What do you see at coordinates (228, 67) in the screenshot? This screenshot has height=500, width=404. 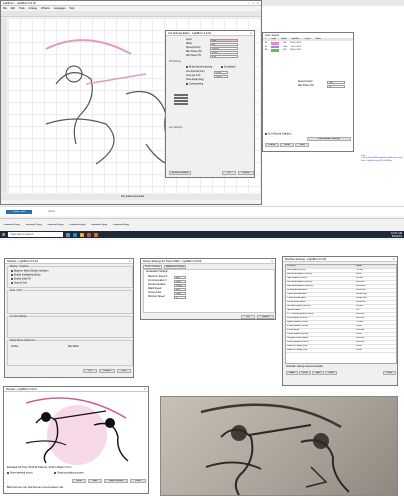 I see `crosshatch-checkbox: Crosshatch` at bounding box center [228, 67].